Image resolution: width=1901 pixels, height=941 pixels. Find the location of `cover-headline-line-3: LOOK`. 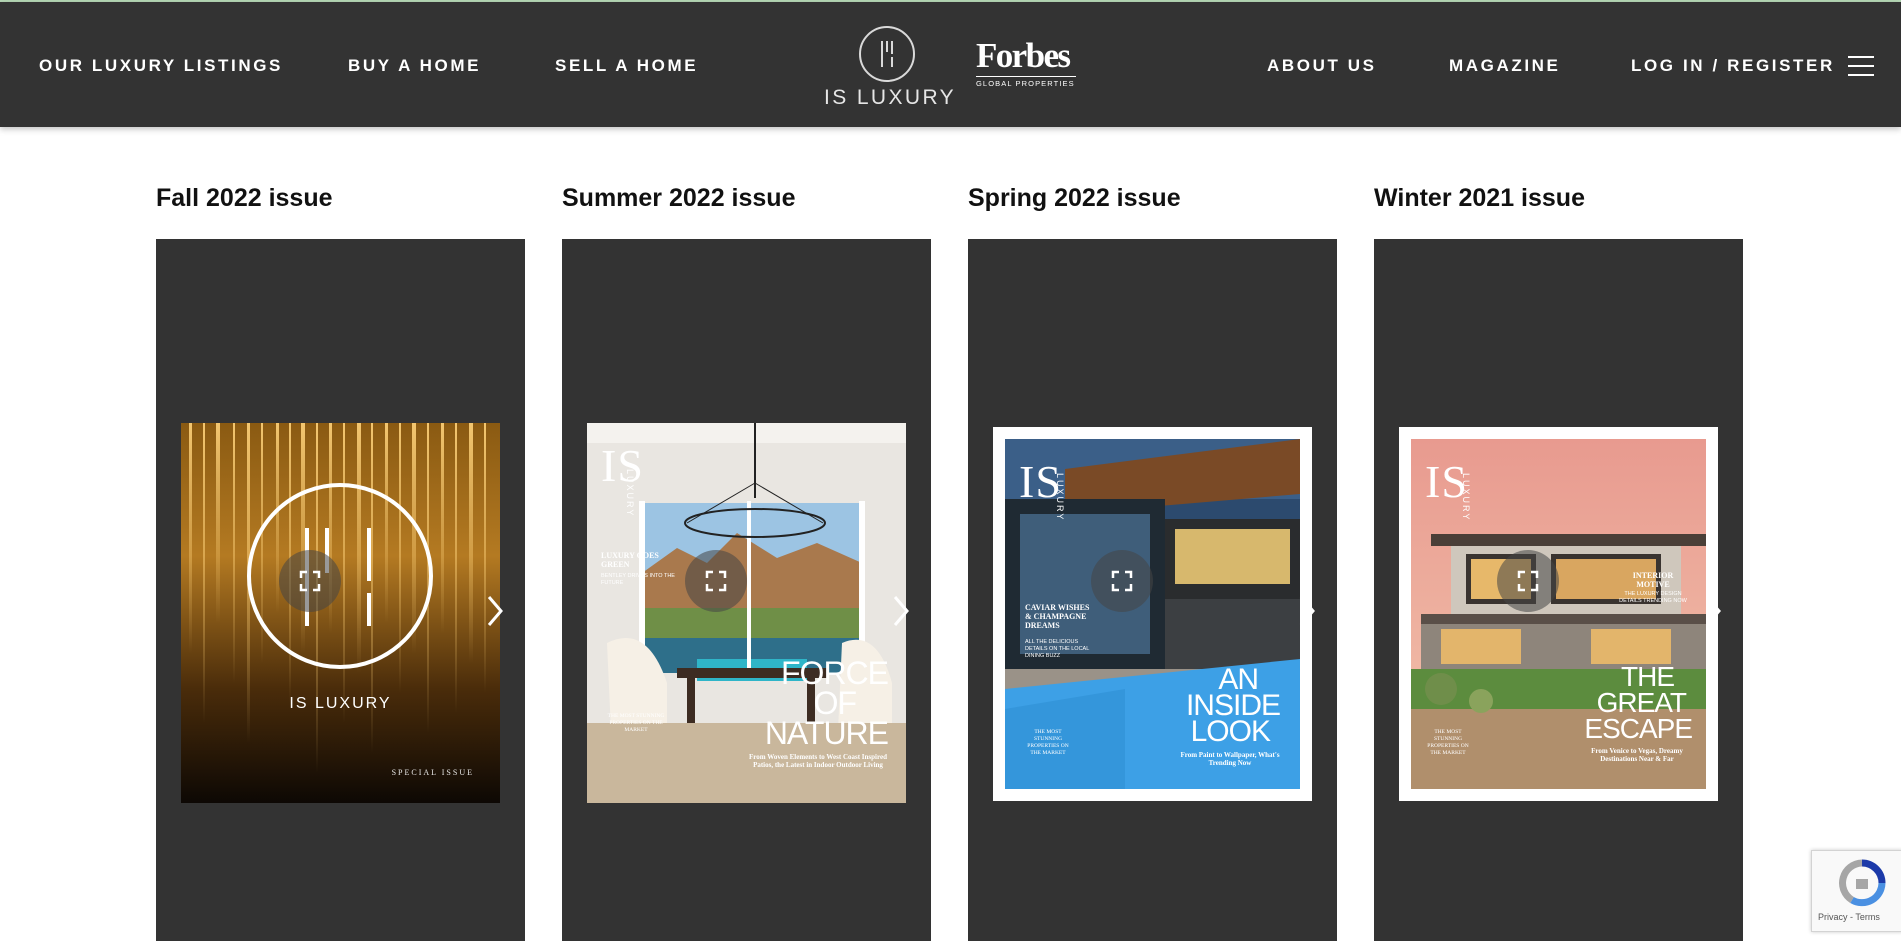

cover-headline-line-3: LOOK is located at coordinates (1230, 731).